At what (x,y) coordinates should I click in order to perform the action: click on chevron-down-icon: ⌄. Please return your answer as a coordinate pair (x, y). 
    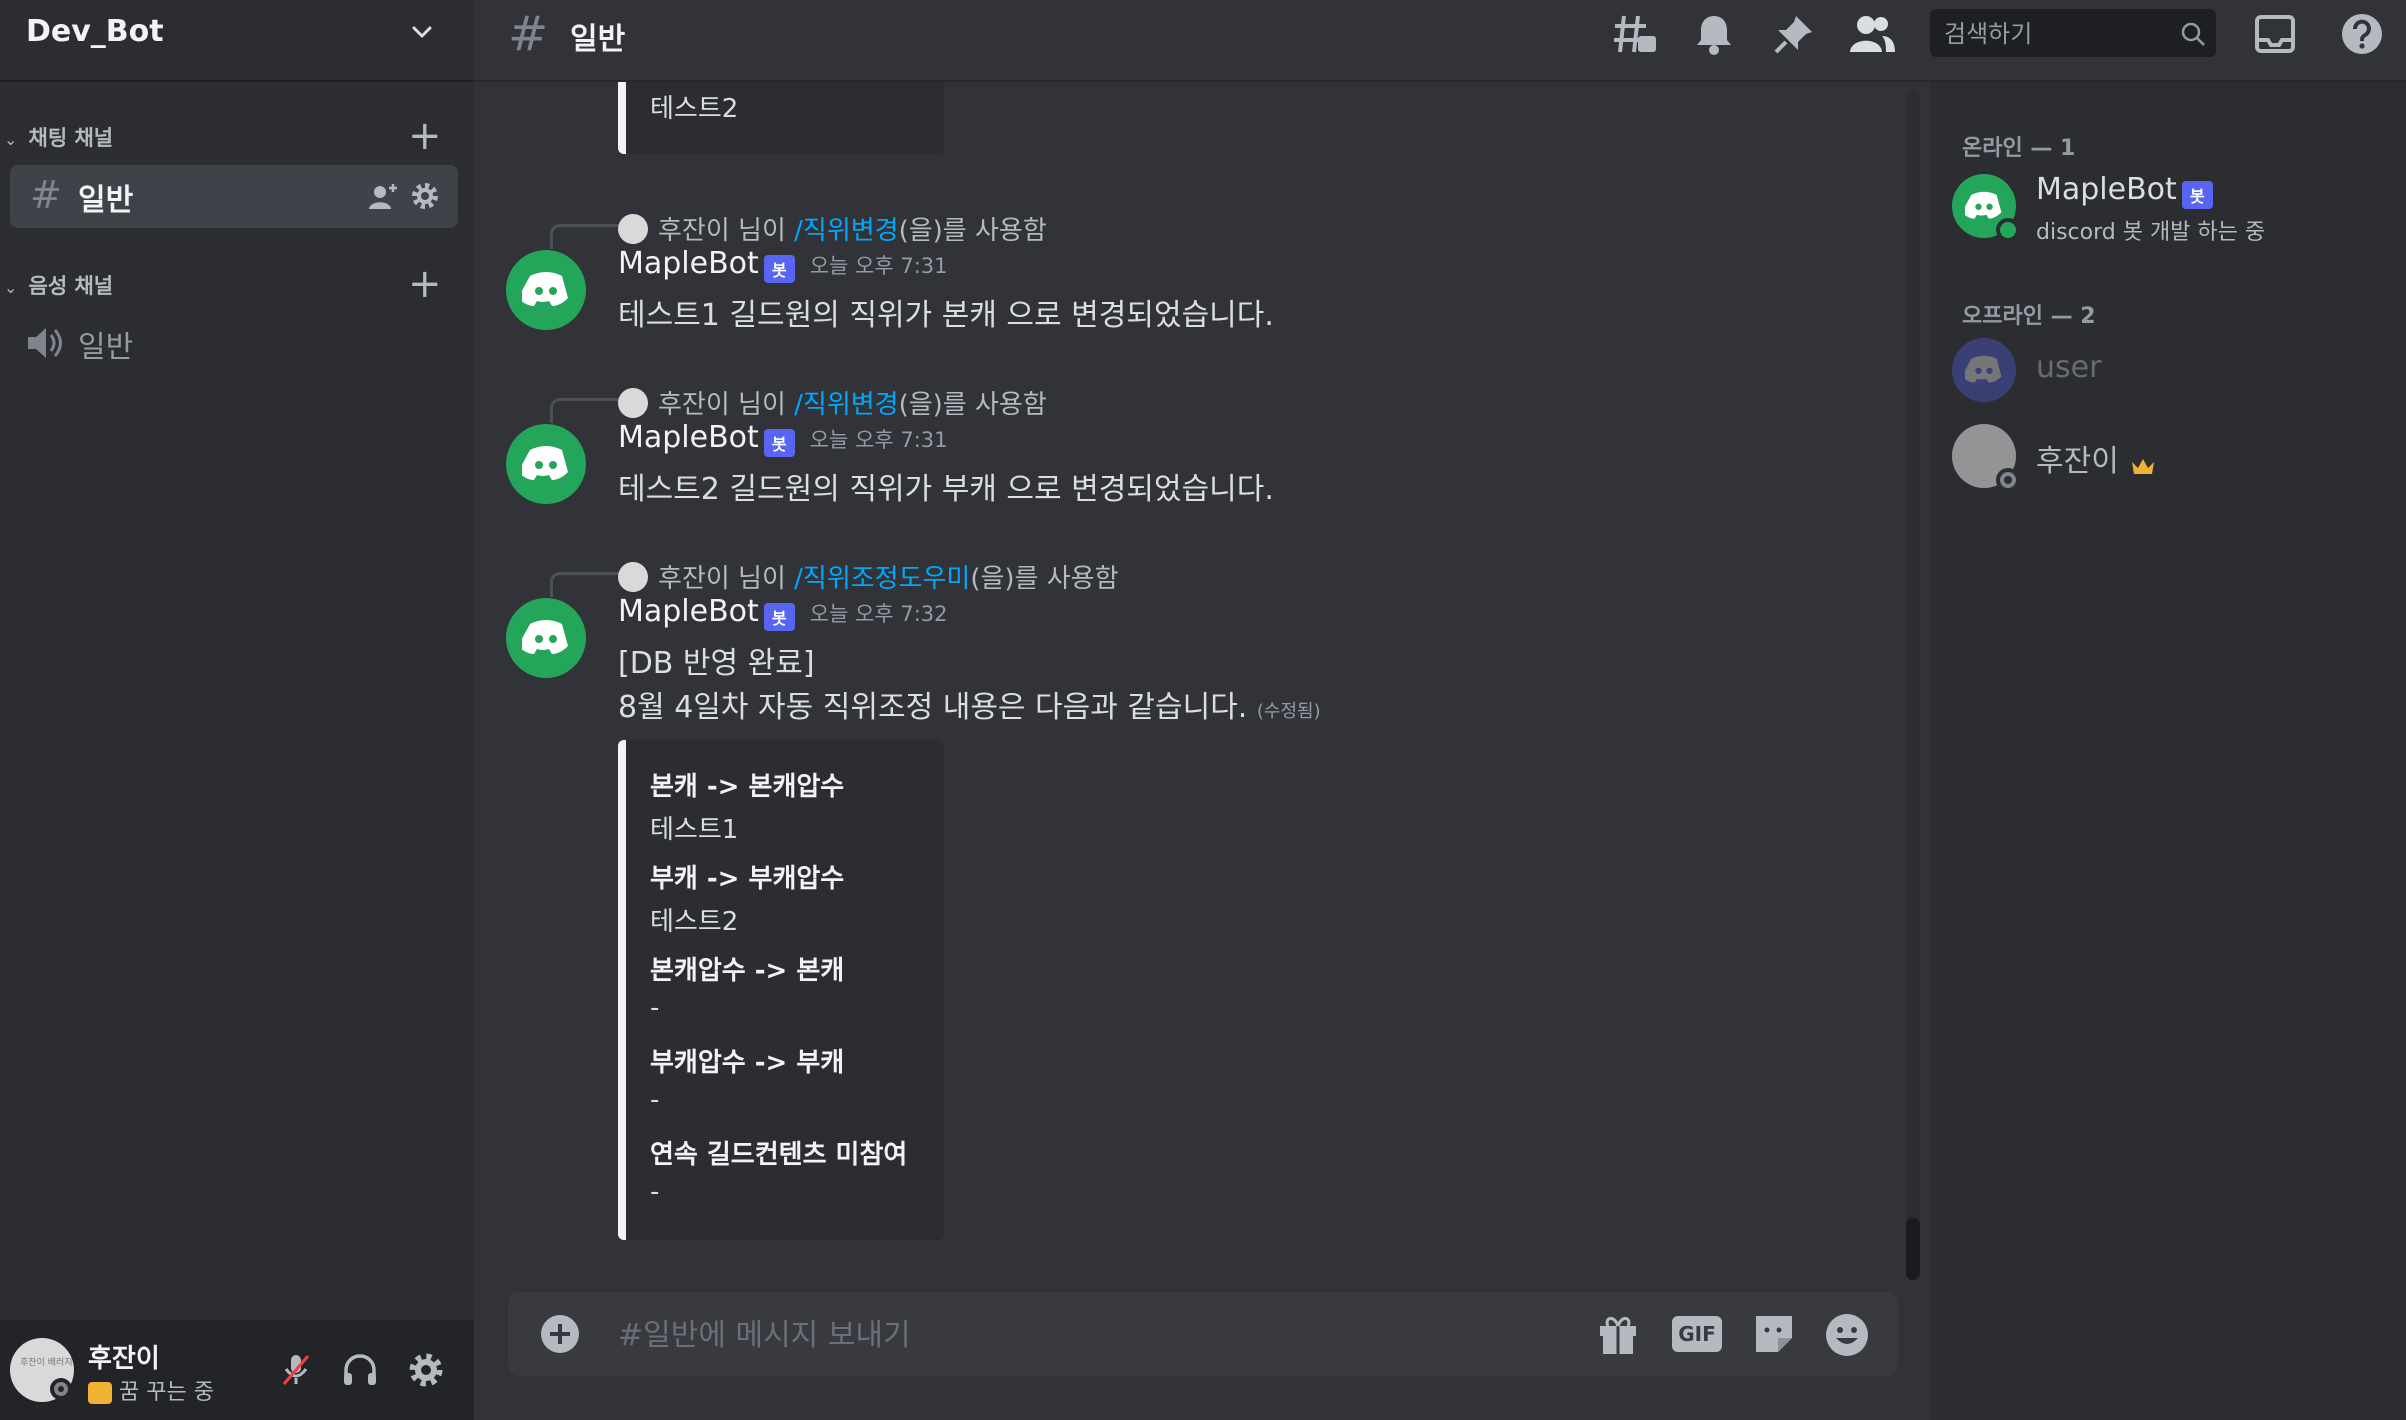
    Looking at the image, I should click on (11, 139).